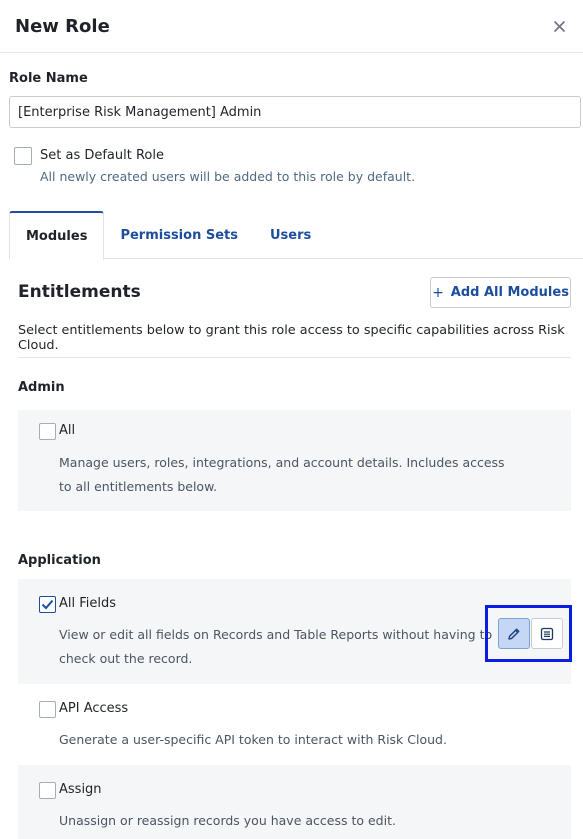  I want to click on entitlement-name: All, so click(67, 430).